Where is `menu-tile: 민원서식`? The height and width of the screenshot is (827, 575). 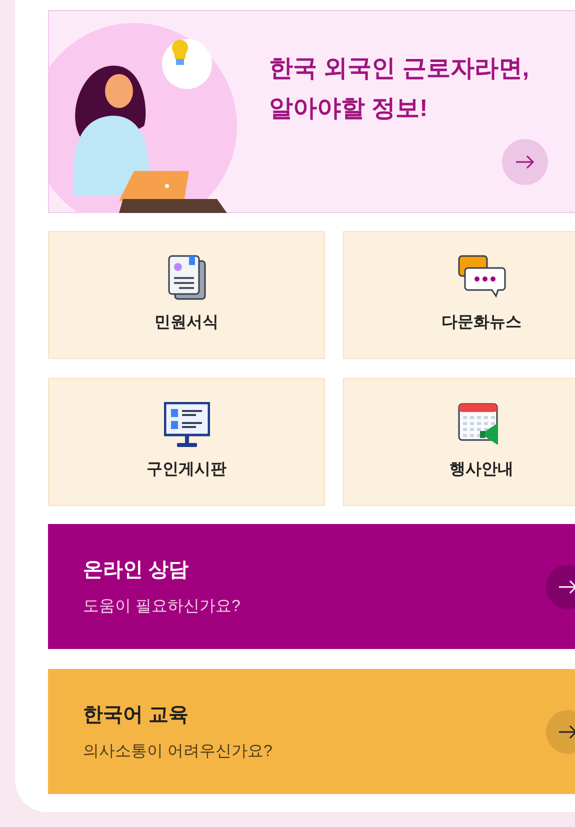
menu-tile: 민원서식 is located at coordinates (186, 295).